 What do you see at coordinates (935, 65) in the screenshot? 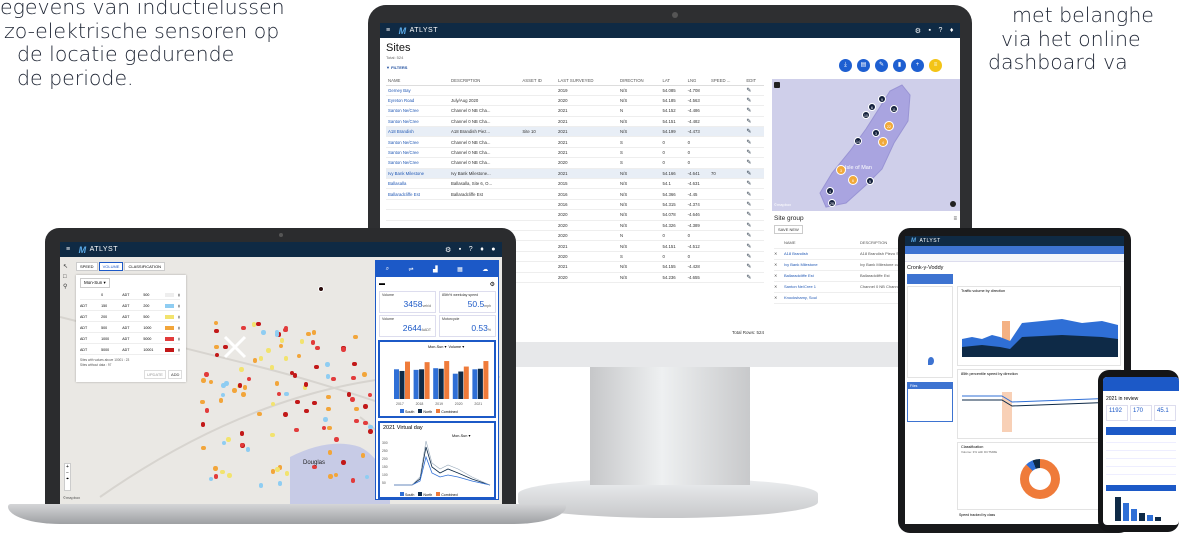
I see `menu-button: ≡` at bounding box center [935, 65].